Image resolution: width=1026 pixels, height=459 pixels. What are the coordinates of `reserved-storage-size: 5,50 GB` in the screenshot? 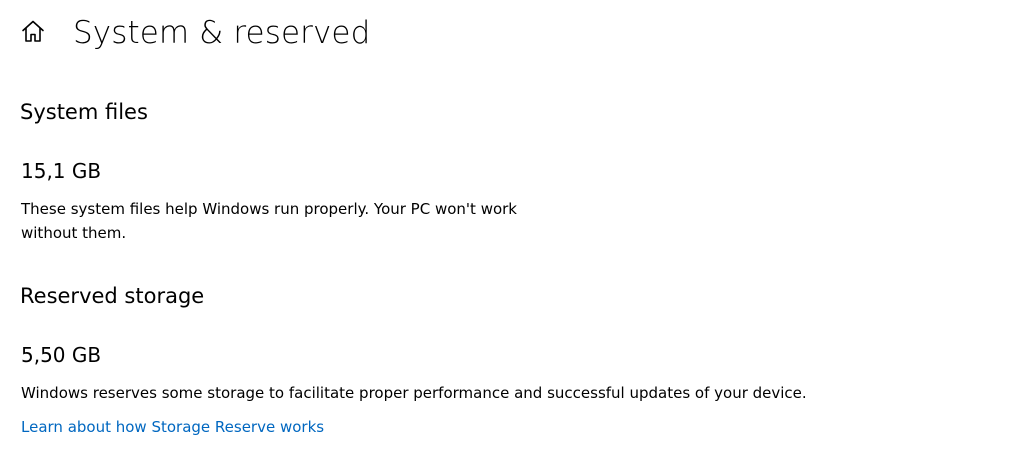 It's located at (61, 355).